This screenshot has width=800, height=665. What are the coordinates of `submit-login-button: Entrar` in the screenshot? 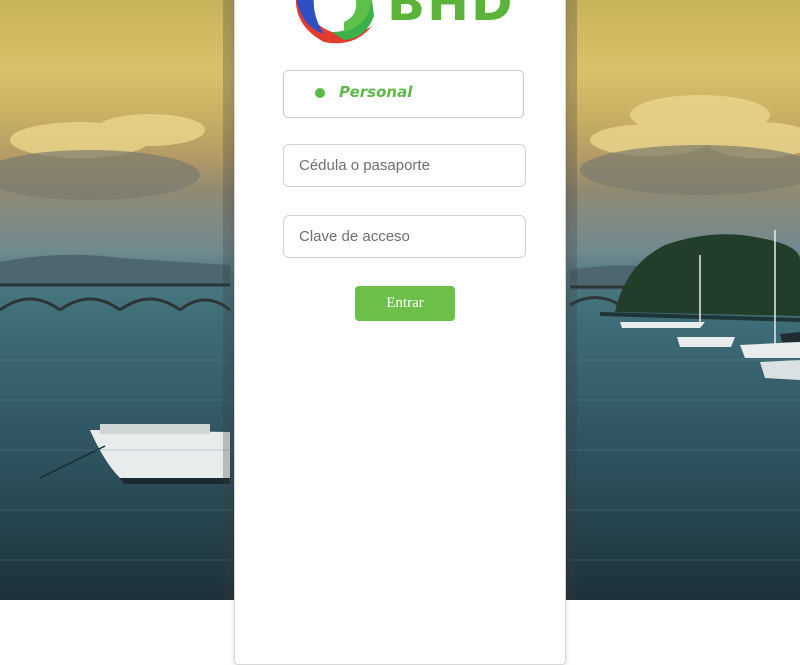 It's located at (405, 303).